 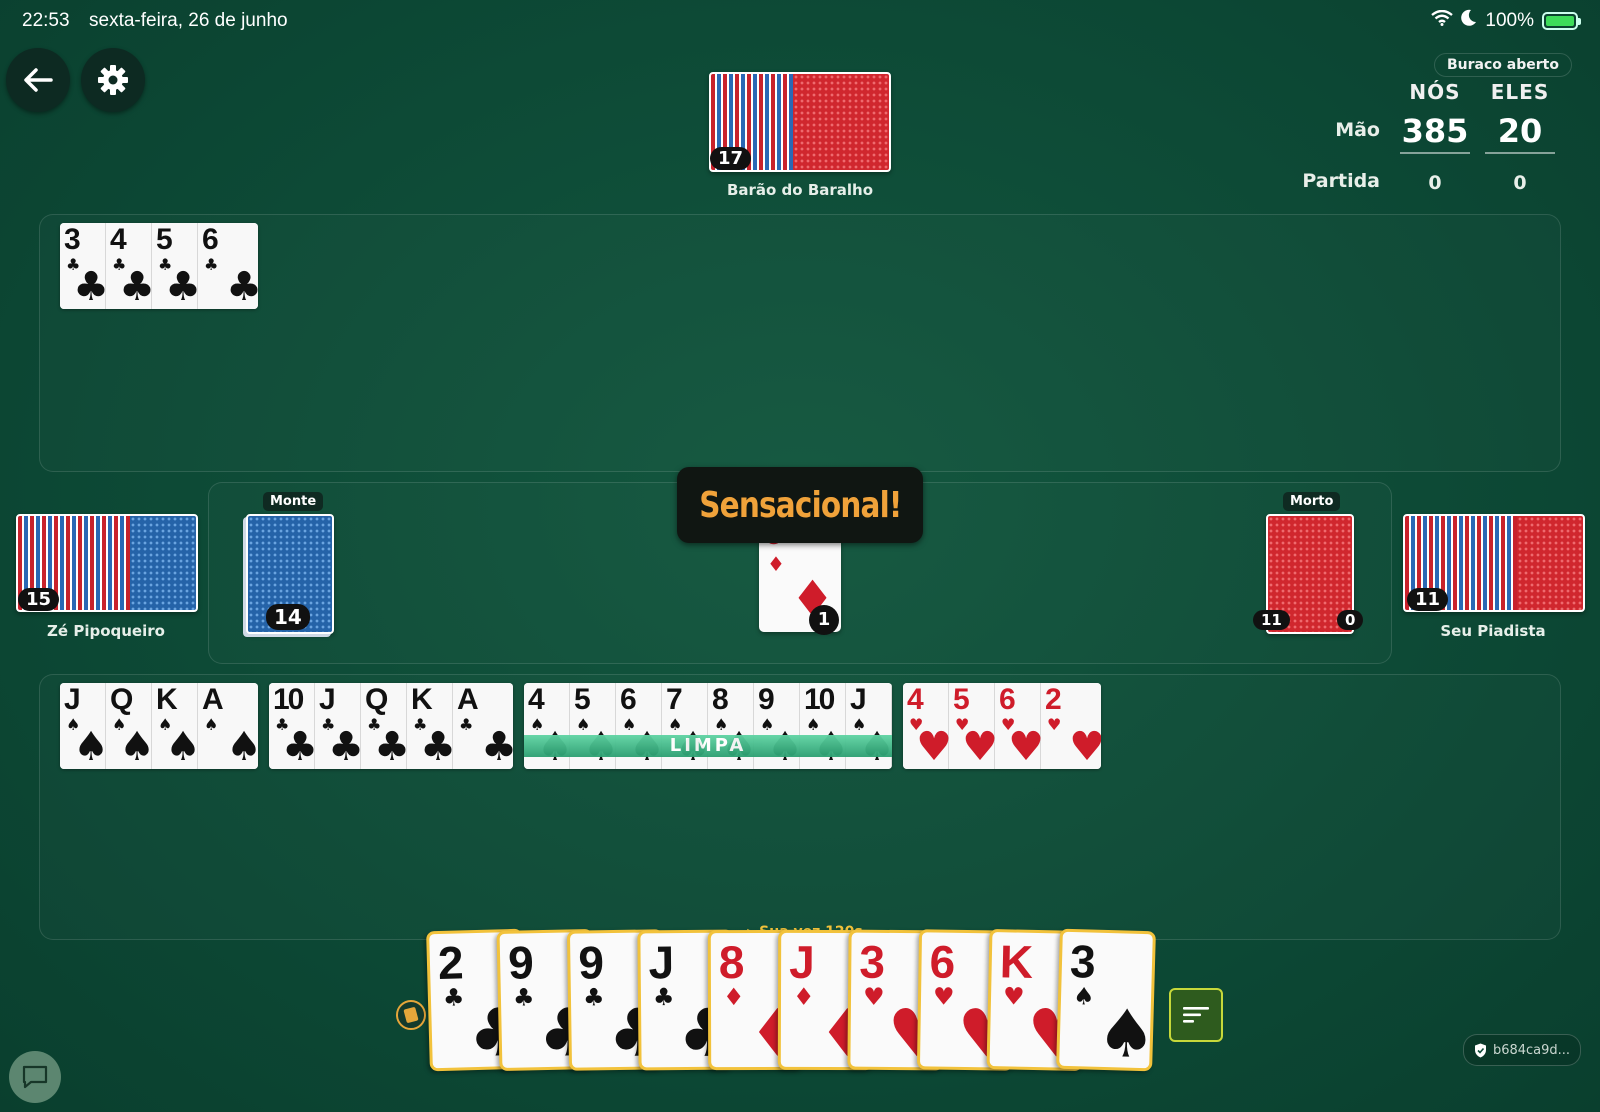 I want to click on meld: J ♠ ♠ Q ♠ ♠ K ♠ ♠ A ♠ ♠, so click(x=159, y=726).